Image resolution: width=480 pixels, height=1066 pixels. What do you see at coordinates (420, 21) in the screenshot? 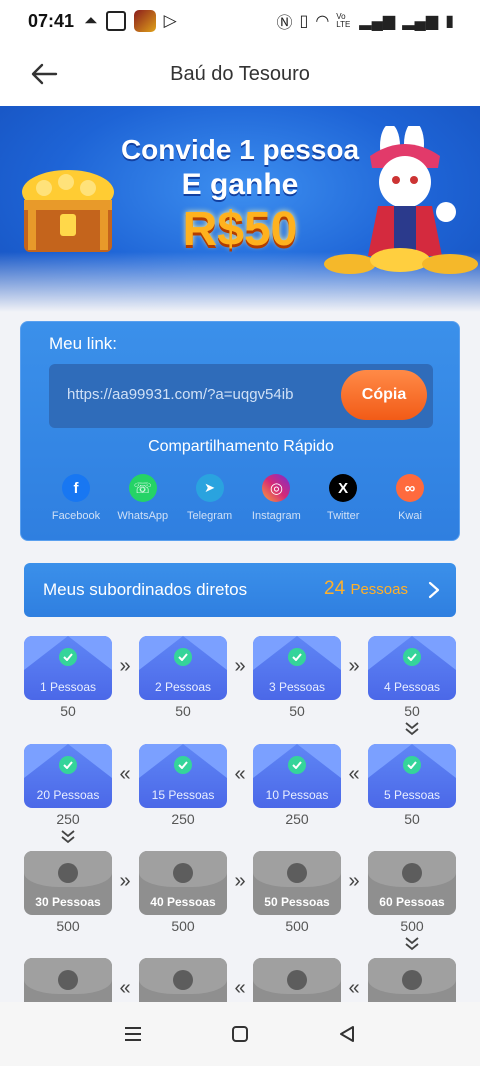
I see `signal-icon-2: ▂▄▆` at bounding box center [420, 21].